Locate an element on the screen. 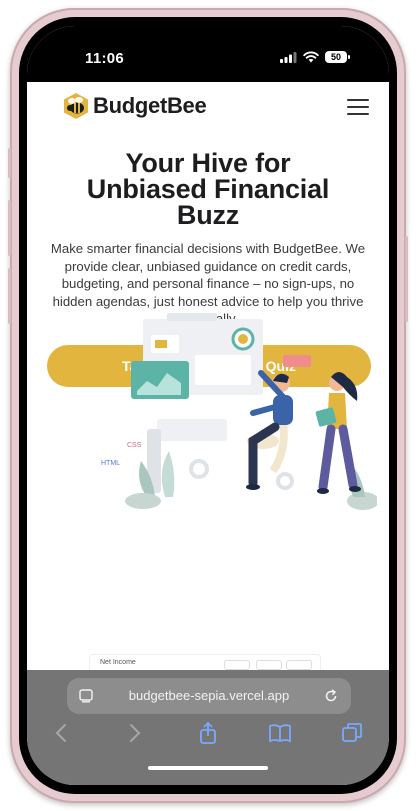 Image resolution: width=416 pixels, height=811 pixels. status-bar: 11:06 50 is located at coordinates (208, 54).